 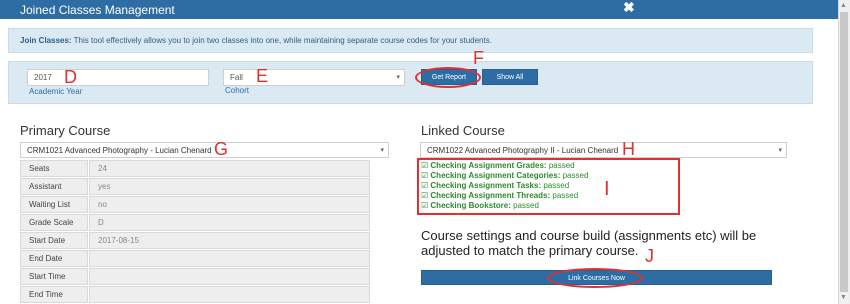 I want to click on detail-value-seats: 24, so click(x=229, y=168).